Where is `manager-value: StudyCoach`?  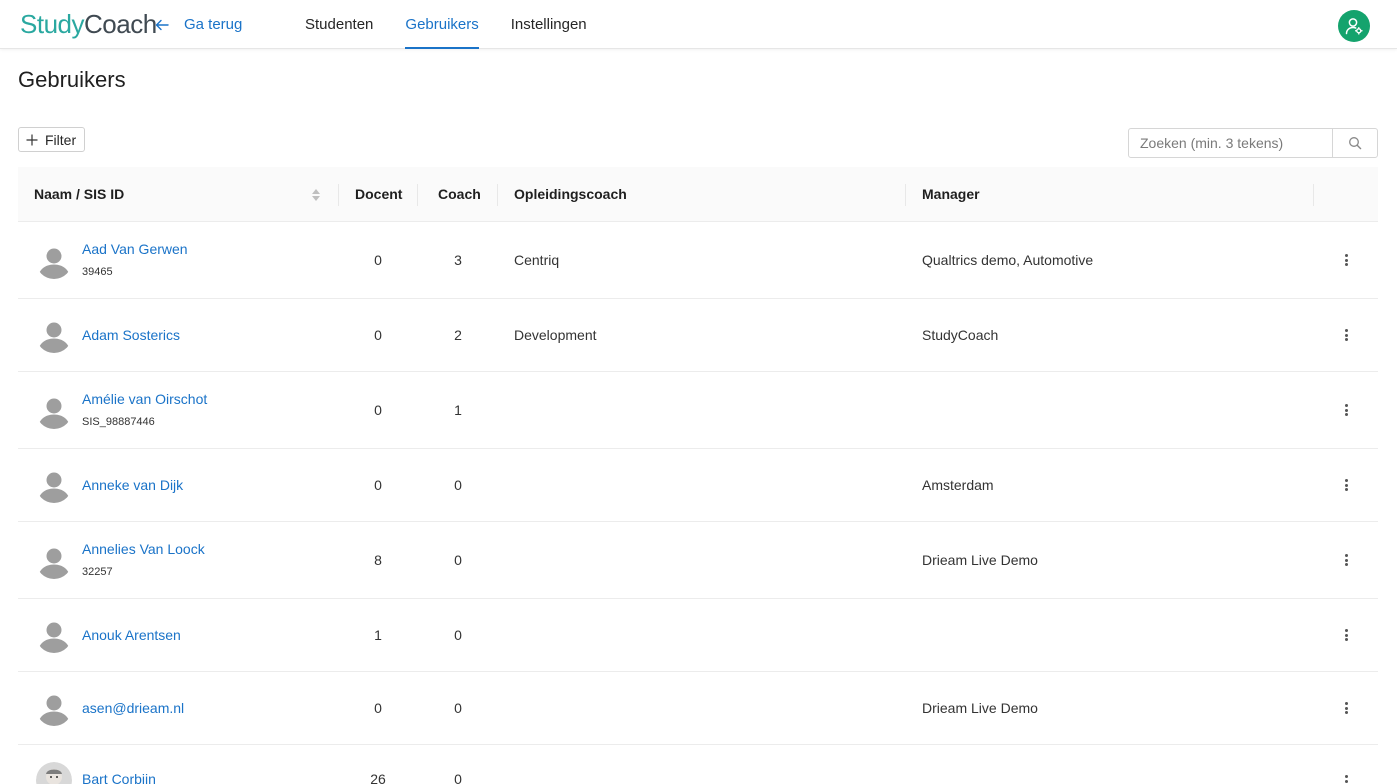 manager-value: StudyCoach is located at coordinates (960, 335).